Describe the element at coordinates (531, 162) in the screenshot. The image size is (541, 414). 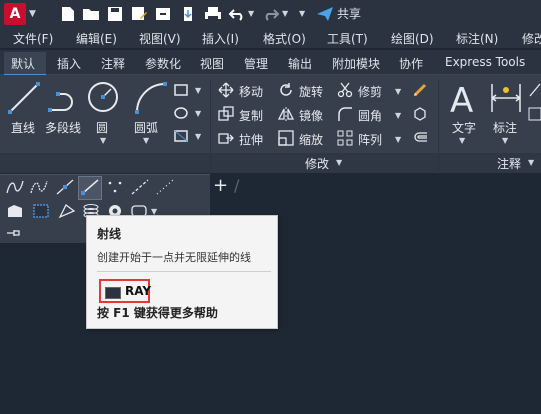
I see `annotation-panel-chevron-icon: ▼` at that location.